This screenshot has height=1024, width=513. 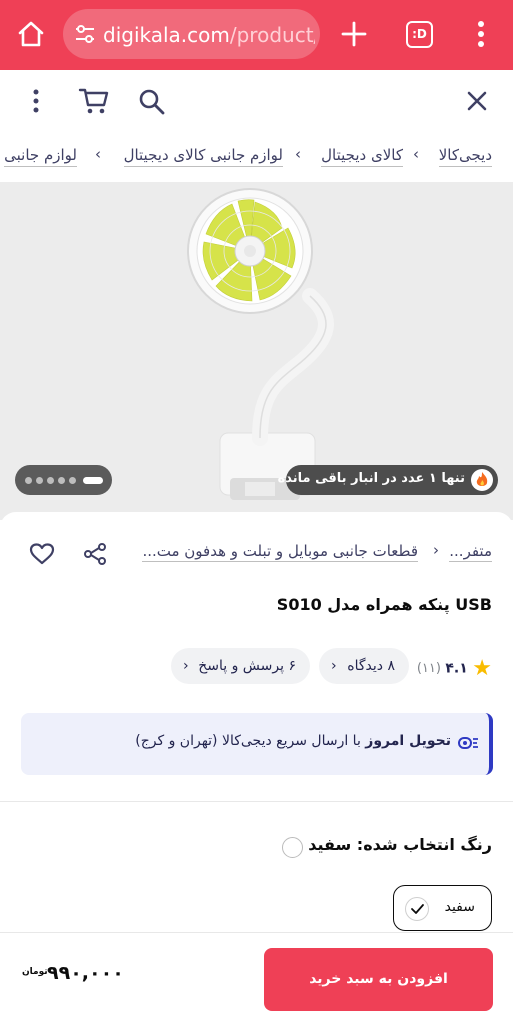 What do you see at coordinates (378, 979) in the screenshot?
I see `add-to-cart-button: افزودن به سبد خرید` at bounding box center [378, 979].